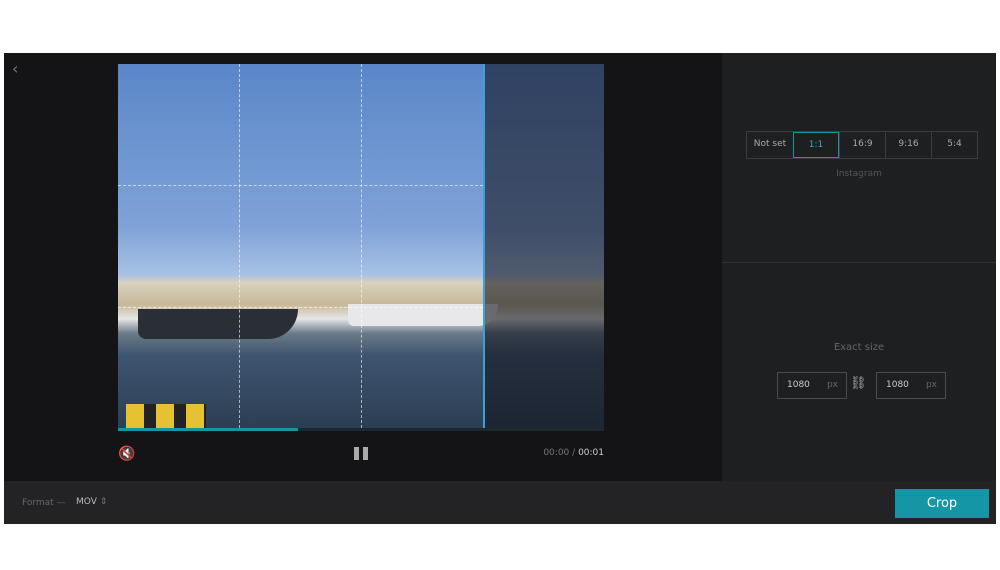  What do you see at coordinates (218, 324) in the screenshot?
I see `video-boat` at bounding box center [218, 324].